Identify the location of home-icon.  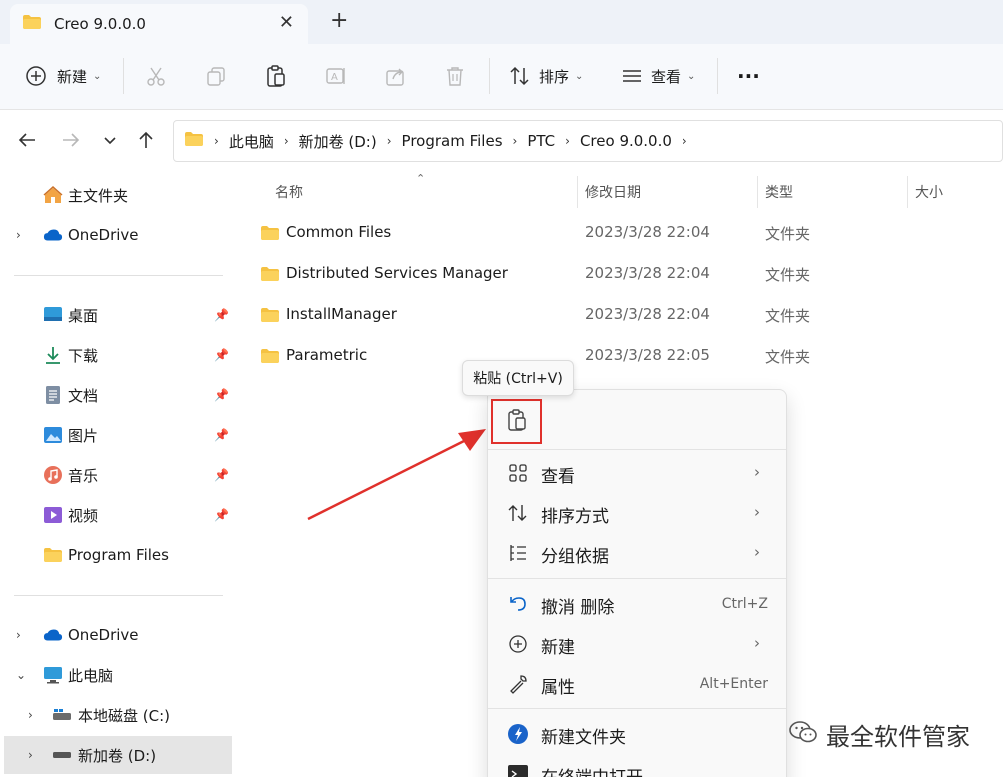
(53, 195).